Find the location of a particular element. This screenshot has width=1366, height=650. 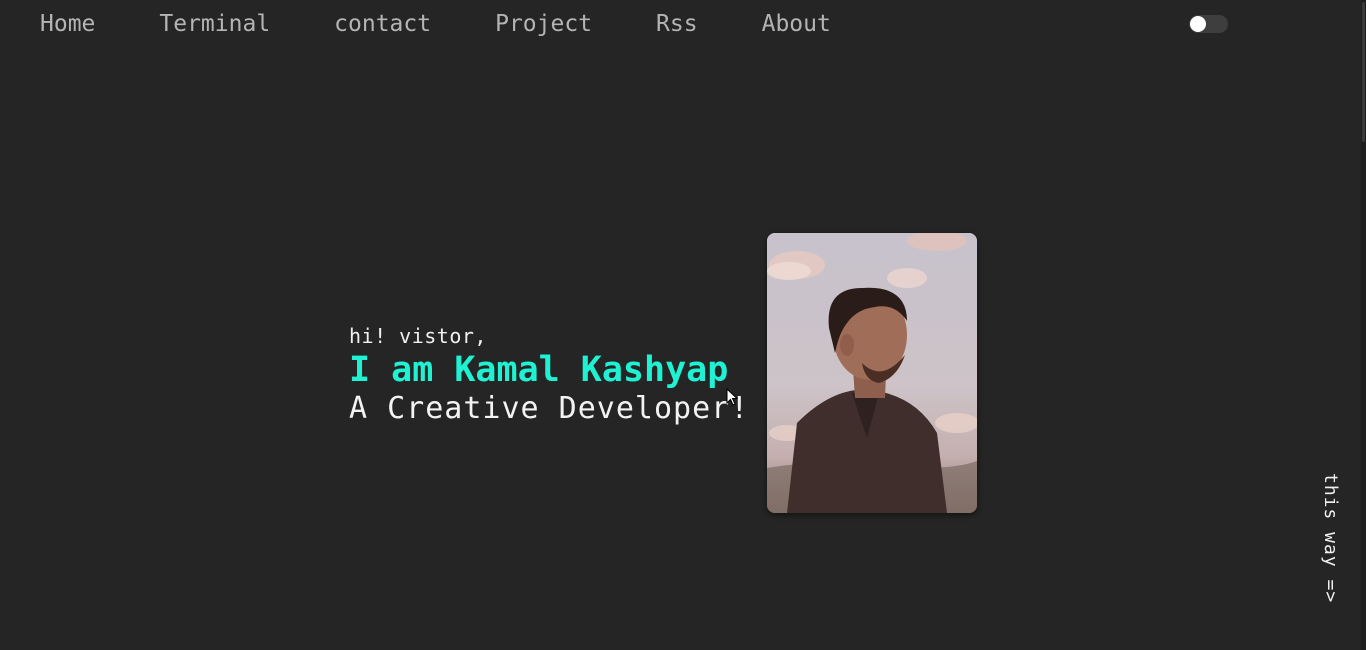

theme-toggle is located at coordinates (1208, 24).